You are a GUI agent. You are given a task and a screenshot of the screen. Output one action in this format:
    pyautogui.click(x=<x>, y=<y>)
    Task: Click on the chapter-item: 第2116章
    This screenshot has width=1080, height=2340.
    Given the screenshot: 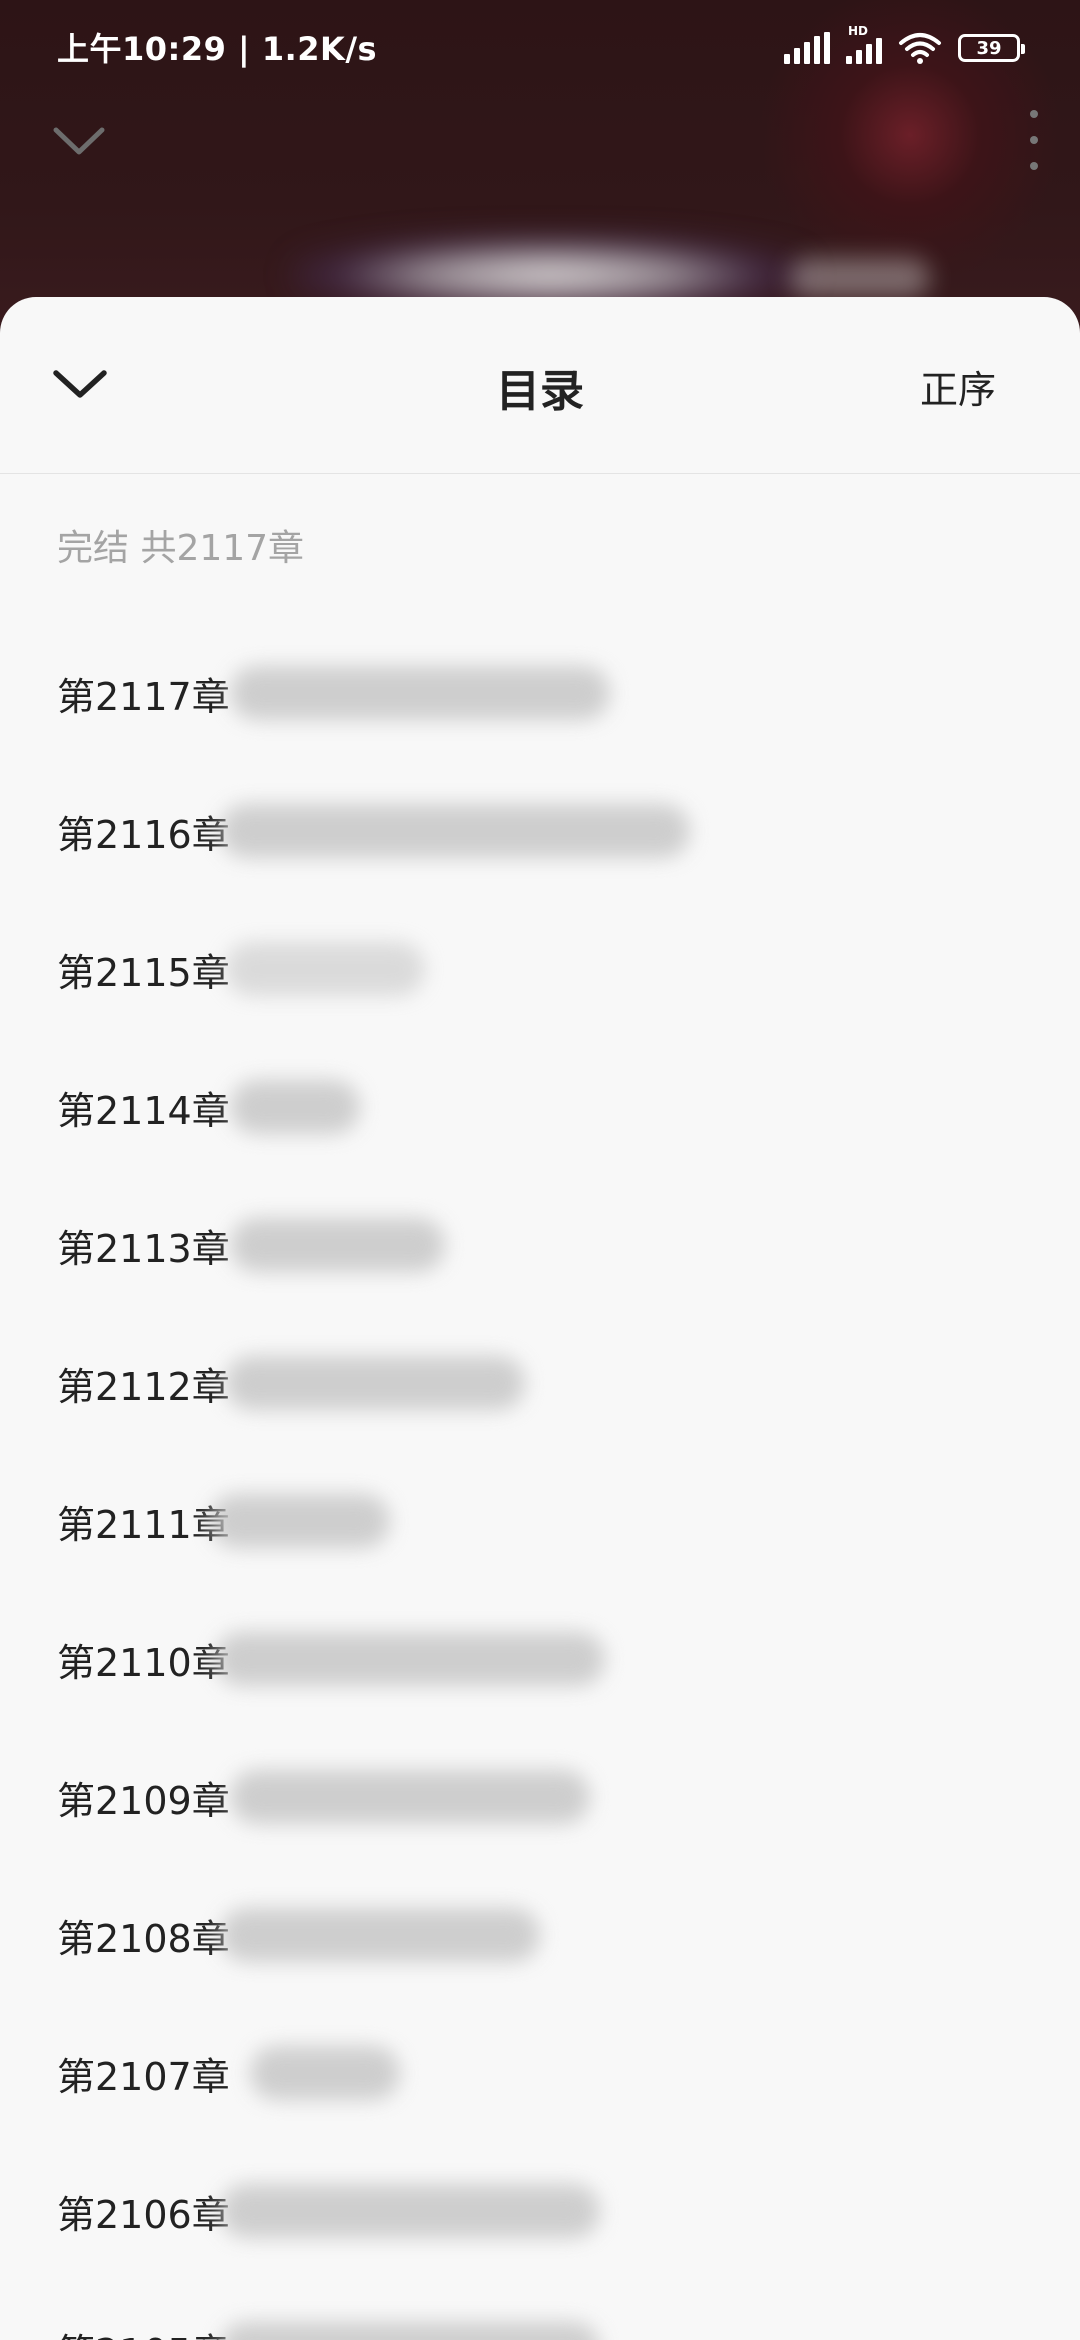 What is the action you would take?
    pyautogui.click(x=540, y=831)
    